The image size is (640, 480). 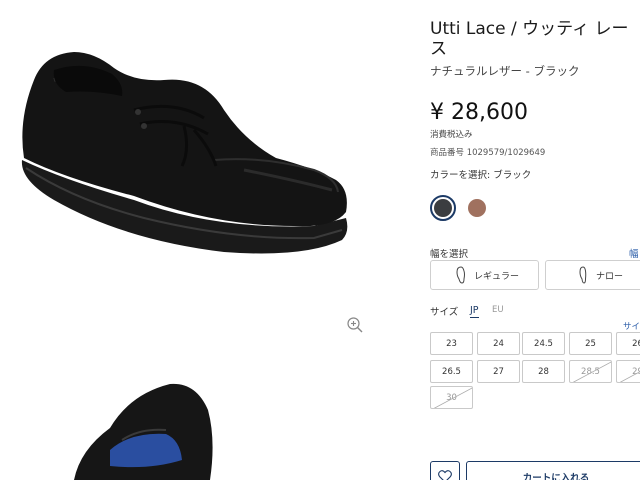 I want to click on width-option-regular: レギュラー, so click(x=484, y=275).